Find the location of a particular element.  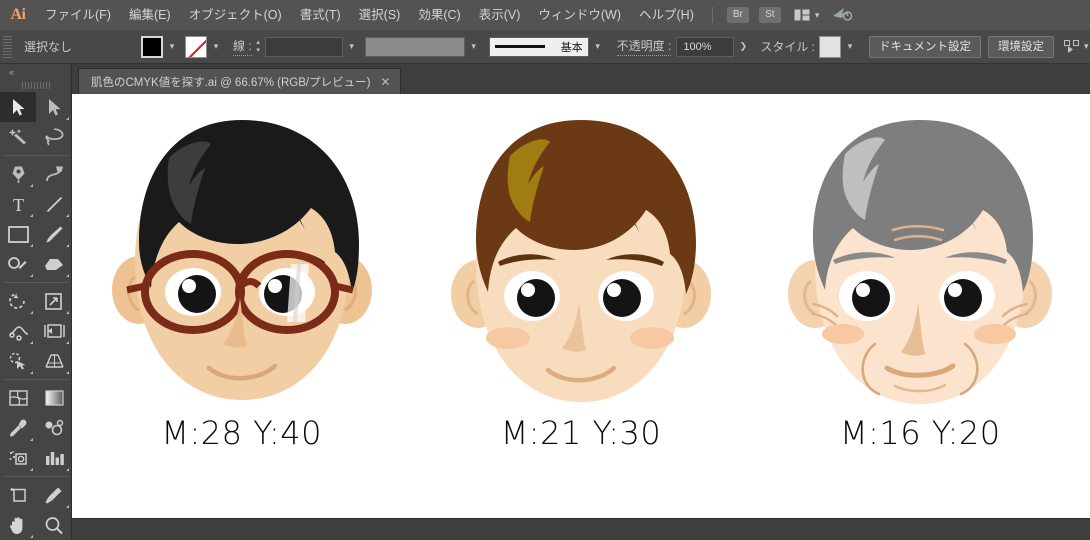

stroke-swatch-chevron-down-icon: ▾ is located at coordinates (216, 47).